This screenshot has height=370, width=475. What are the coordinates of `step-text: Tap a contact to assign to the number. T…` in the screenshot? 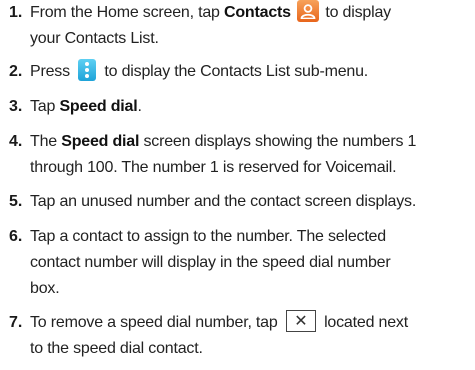 It's located at (208, 236).